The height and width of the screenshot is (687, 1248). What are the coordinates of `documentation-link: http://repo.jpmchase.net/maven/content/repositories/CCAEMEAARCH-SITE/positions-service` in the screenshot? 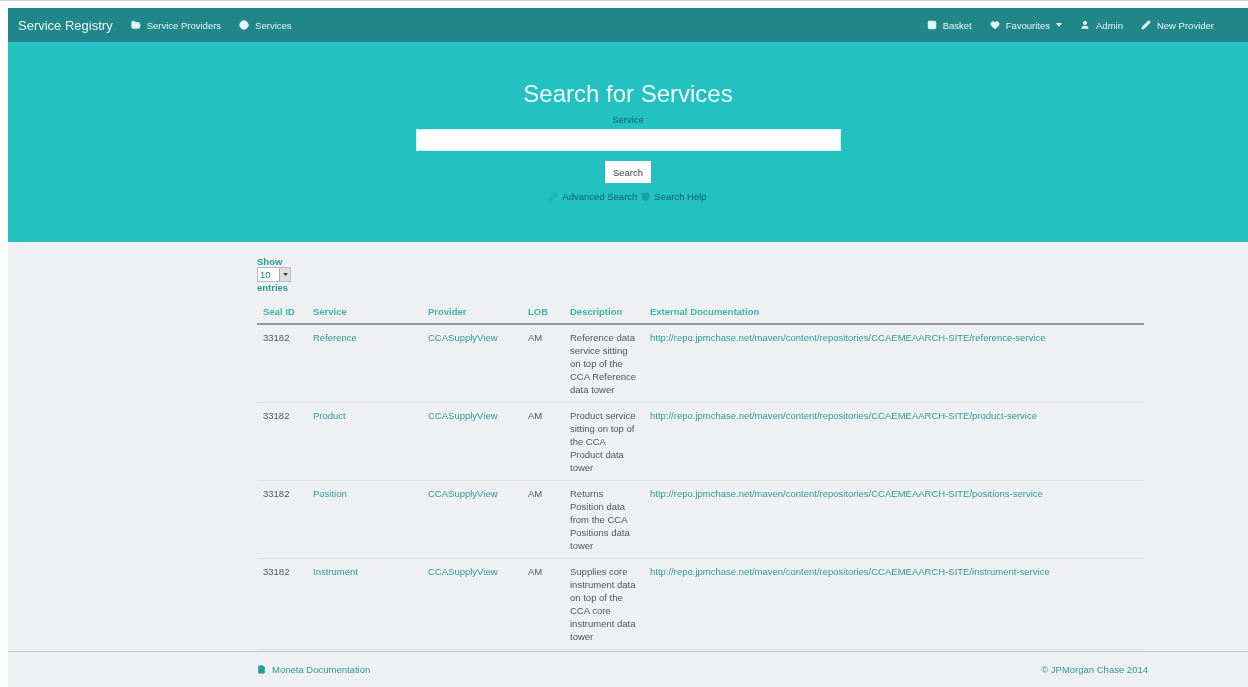 It's located at (894, 519).